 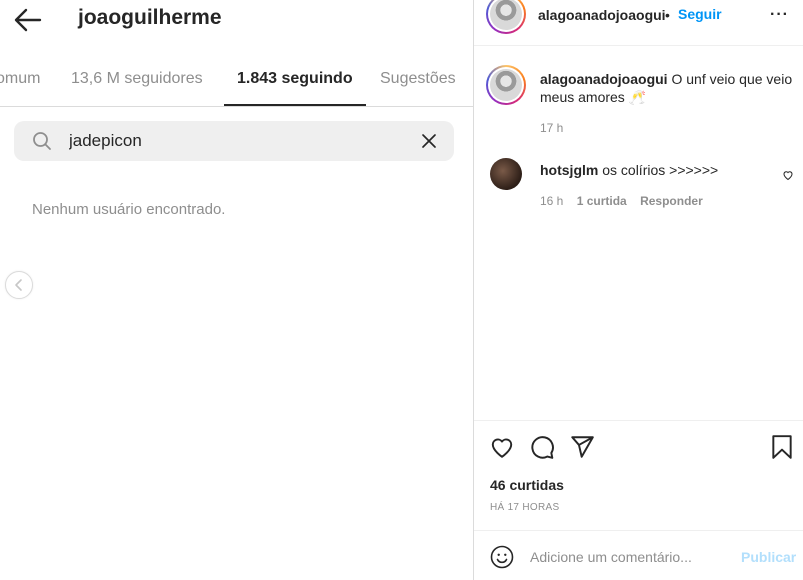 What do you see at coordinates (569, 170) in the screenshot?
I see `comment-username: hotsjglm` at bounding box center [569, 170].